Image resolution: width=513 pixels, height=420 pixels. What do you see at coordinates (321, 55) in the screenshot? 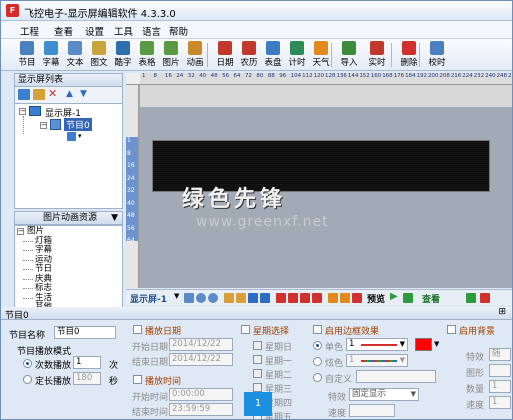
I see `toolbar-button: 天气` at bounding box center [321, 55].